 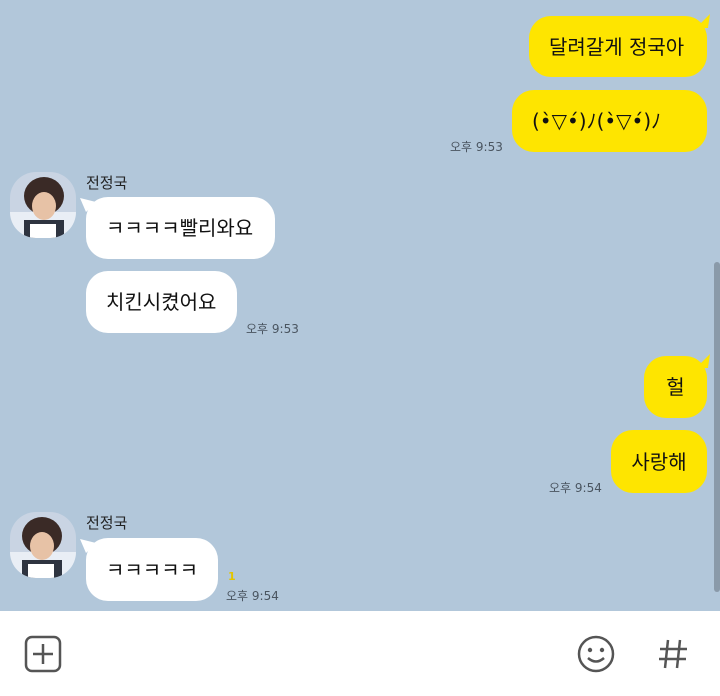 I want to click on message-bubble-mine: (•̀▽•́)ﾉ(•̀▽•́)ﾉ, so click(x=609, y=121).